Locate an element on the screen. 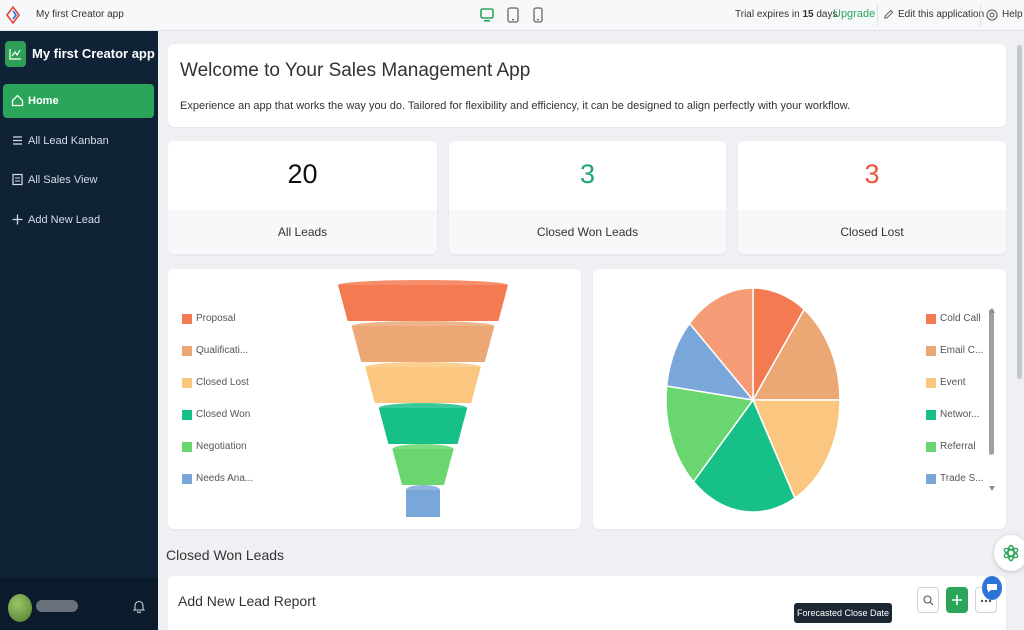 The height and width of the screenshot is (630, 1024). upgrade-link: Upgrade is located at coordinates (854, 14).